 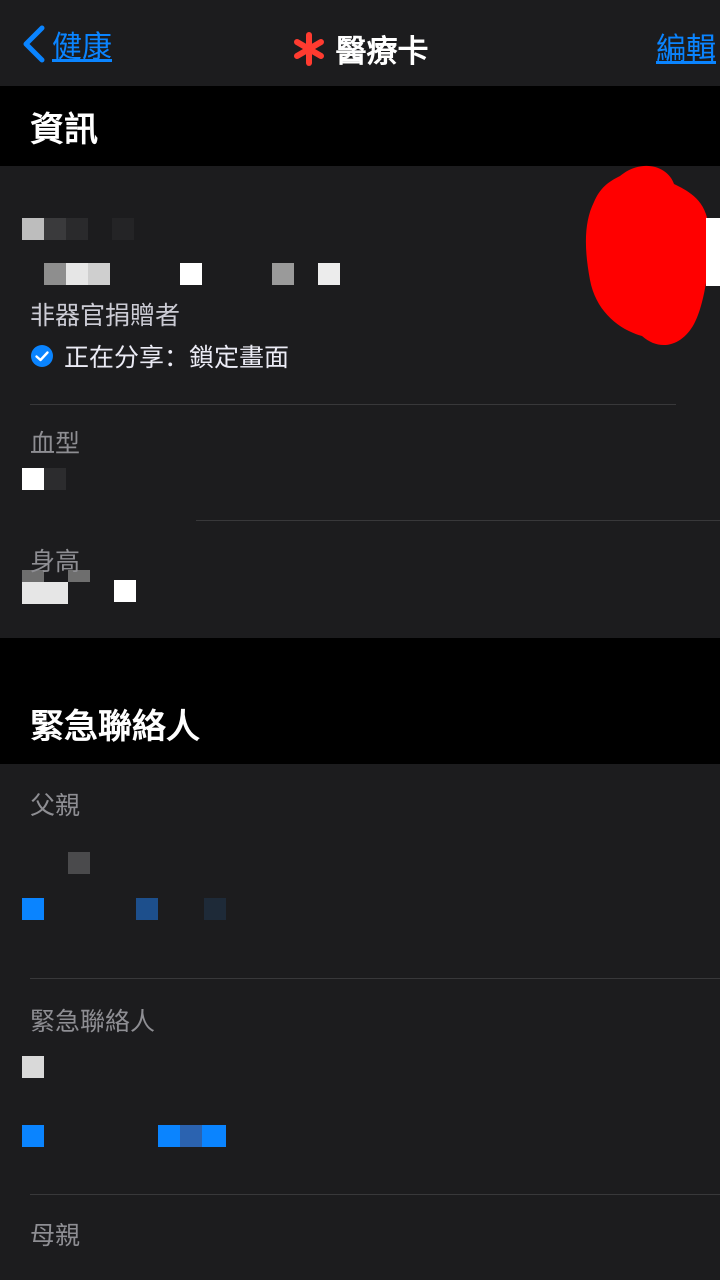 What do you see at coordinates (647, 255) in the screenshot?
I see `redaction-scribble` at bounding box center [647, 255].